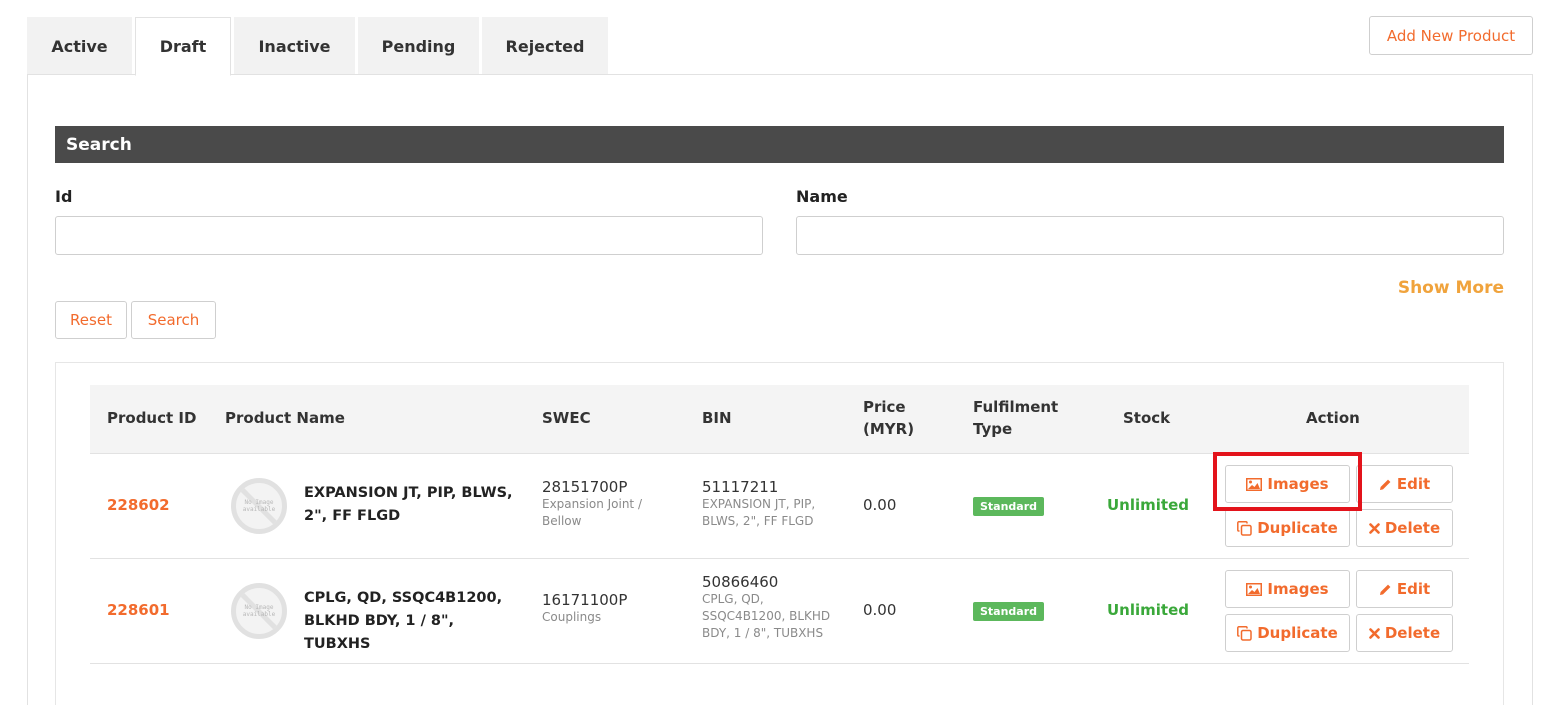 Image resolution: width=1554 pixels, height=705 pixels. Describe the element at coordinates (889, 429) in the screenshot. I see `header-price-line2: (MYR)` at that location.